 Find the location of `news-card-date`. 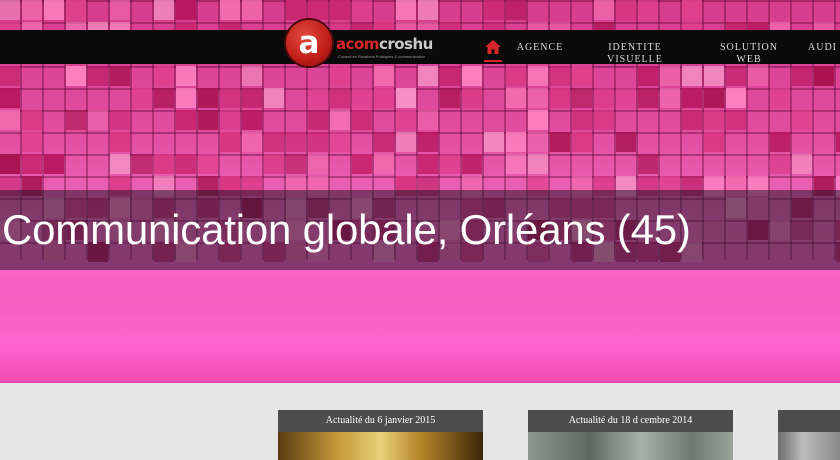

news-card-date is located at coordinates (809, 421).